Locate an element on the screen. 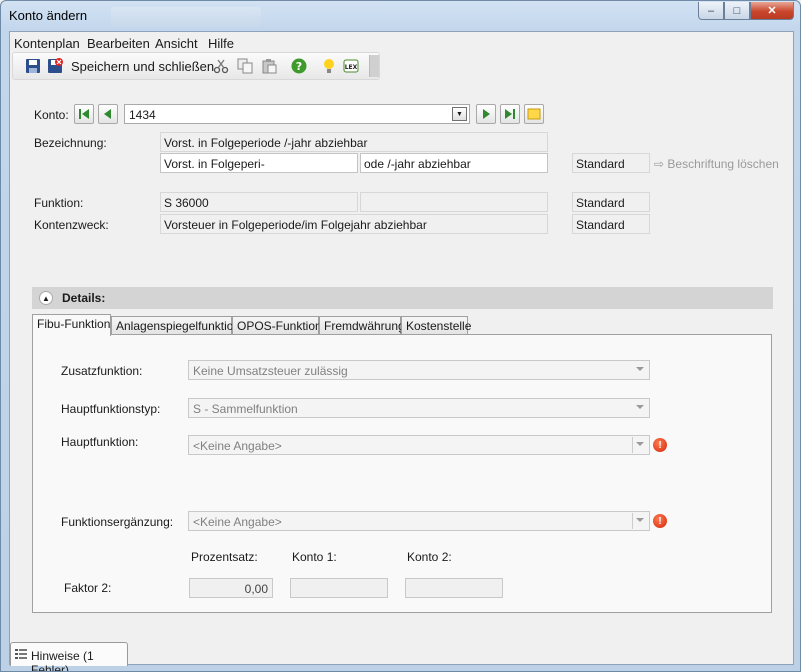 Image resolution: width=801 pixels, height=672 pixels. tab-fremdwaehrung-label: Fremdwährung is located at coordinates (364, 326).